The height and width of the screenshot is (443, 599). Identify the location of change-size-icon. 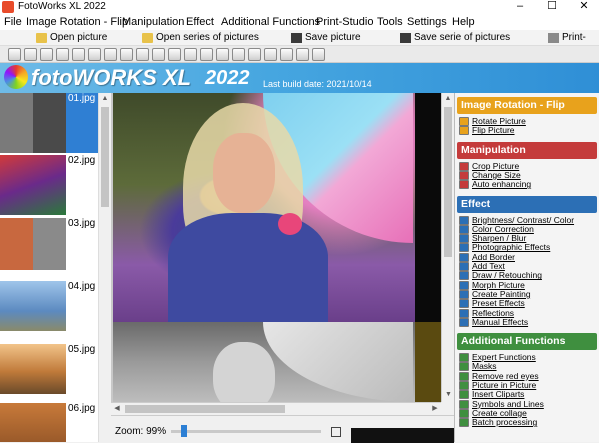
(464, 175).